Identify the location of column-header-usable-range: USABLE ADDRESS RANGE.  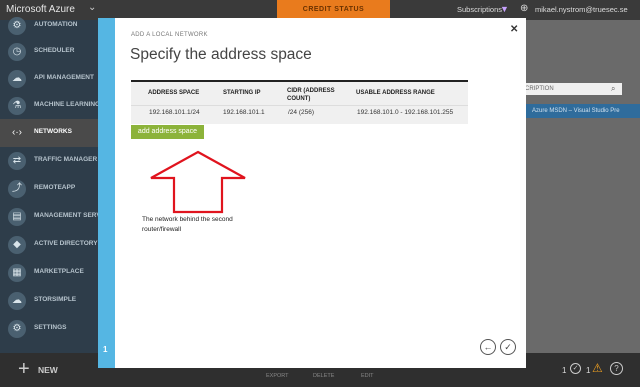
(395, 93).